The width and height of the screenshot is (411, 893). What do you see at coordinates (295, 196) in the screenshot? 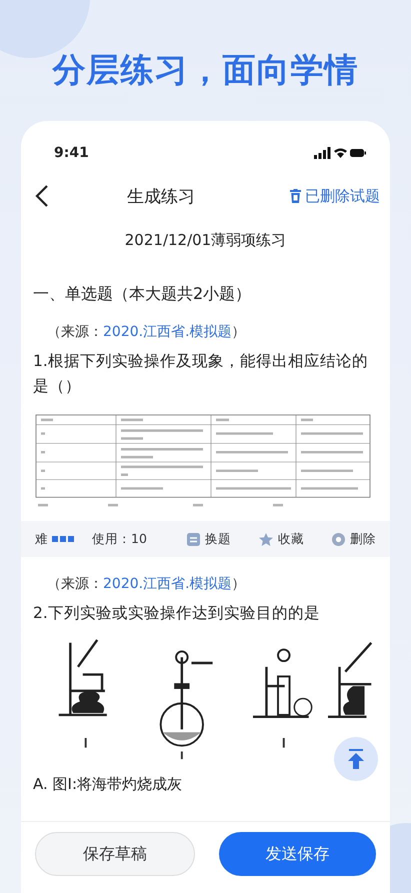
I see `trash-icon` at bounding box center [295, 196].